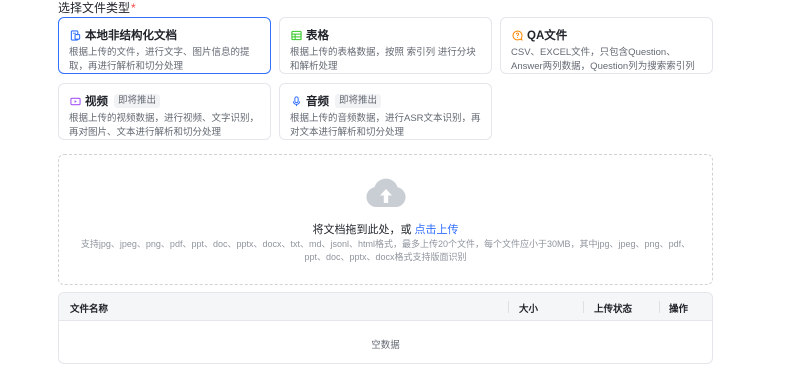  I want to click on upload-prompt: 将文档拖到此处，或 点击上传, so click(385, 229).